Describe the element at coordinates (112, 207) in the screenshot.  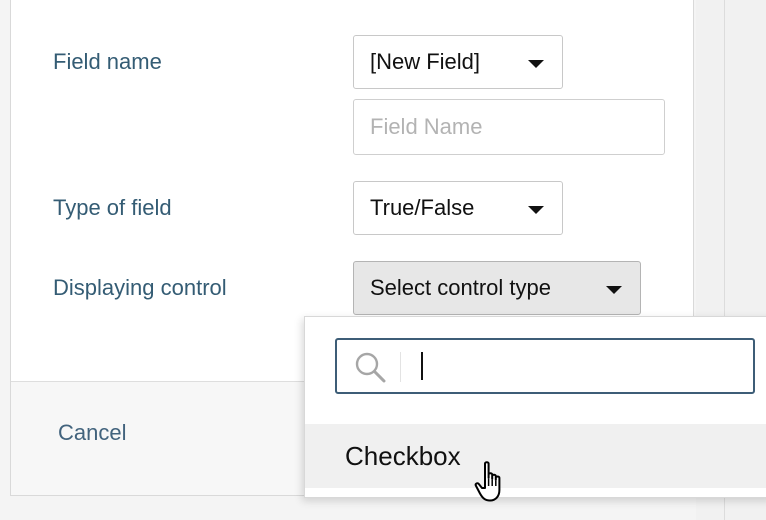
I see `field-type-label: Type of field` at that location.